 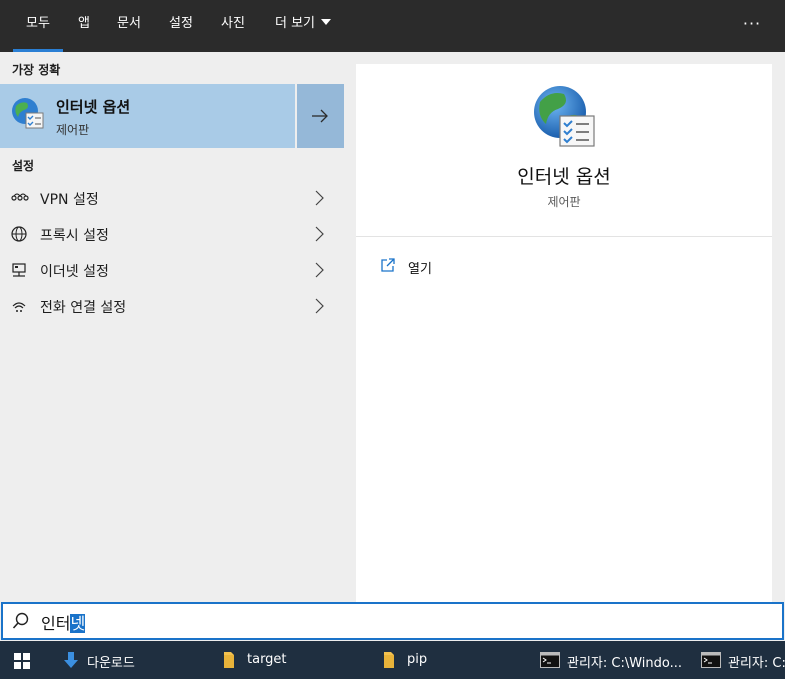 I want to click on search-filter-bar: 모두 앱 문서 설정 사진 더 보기 ···, so click(x=392, y=26).